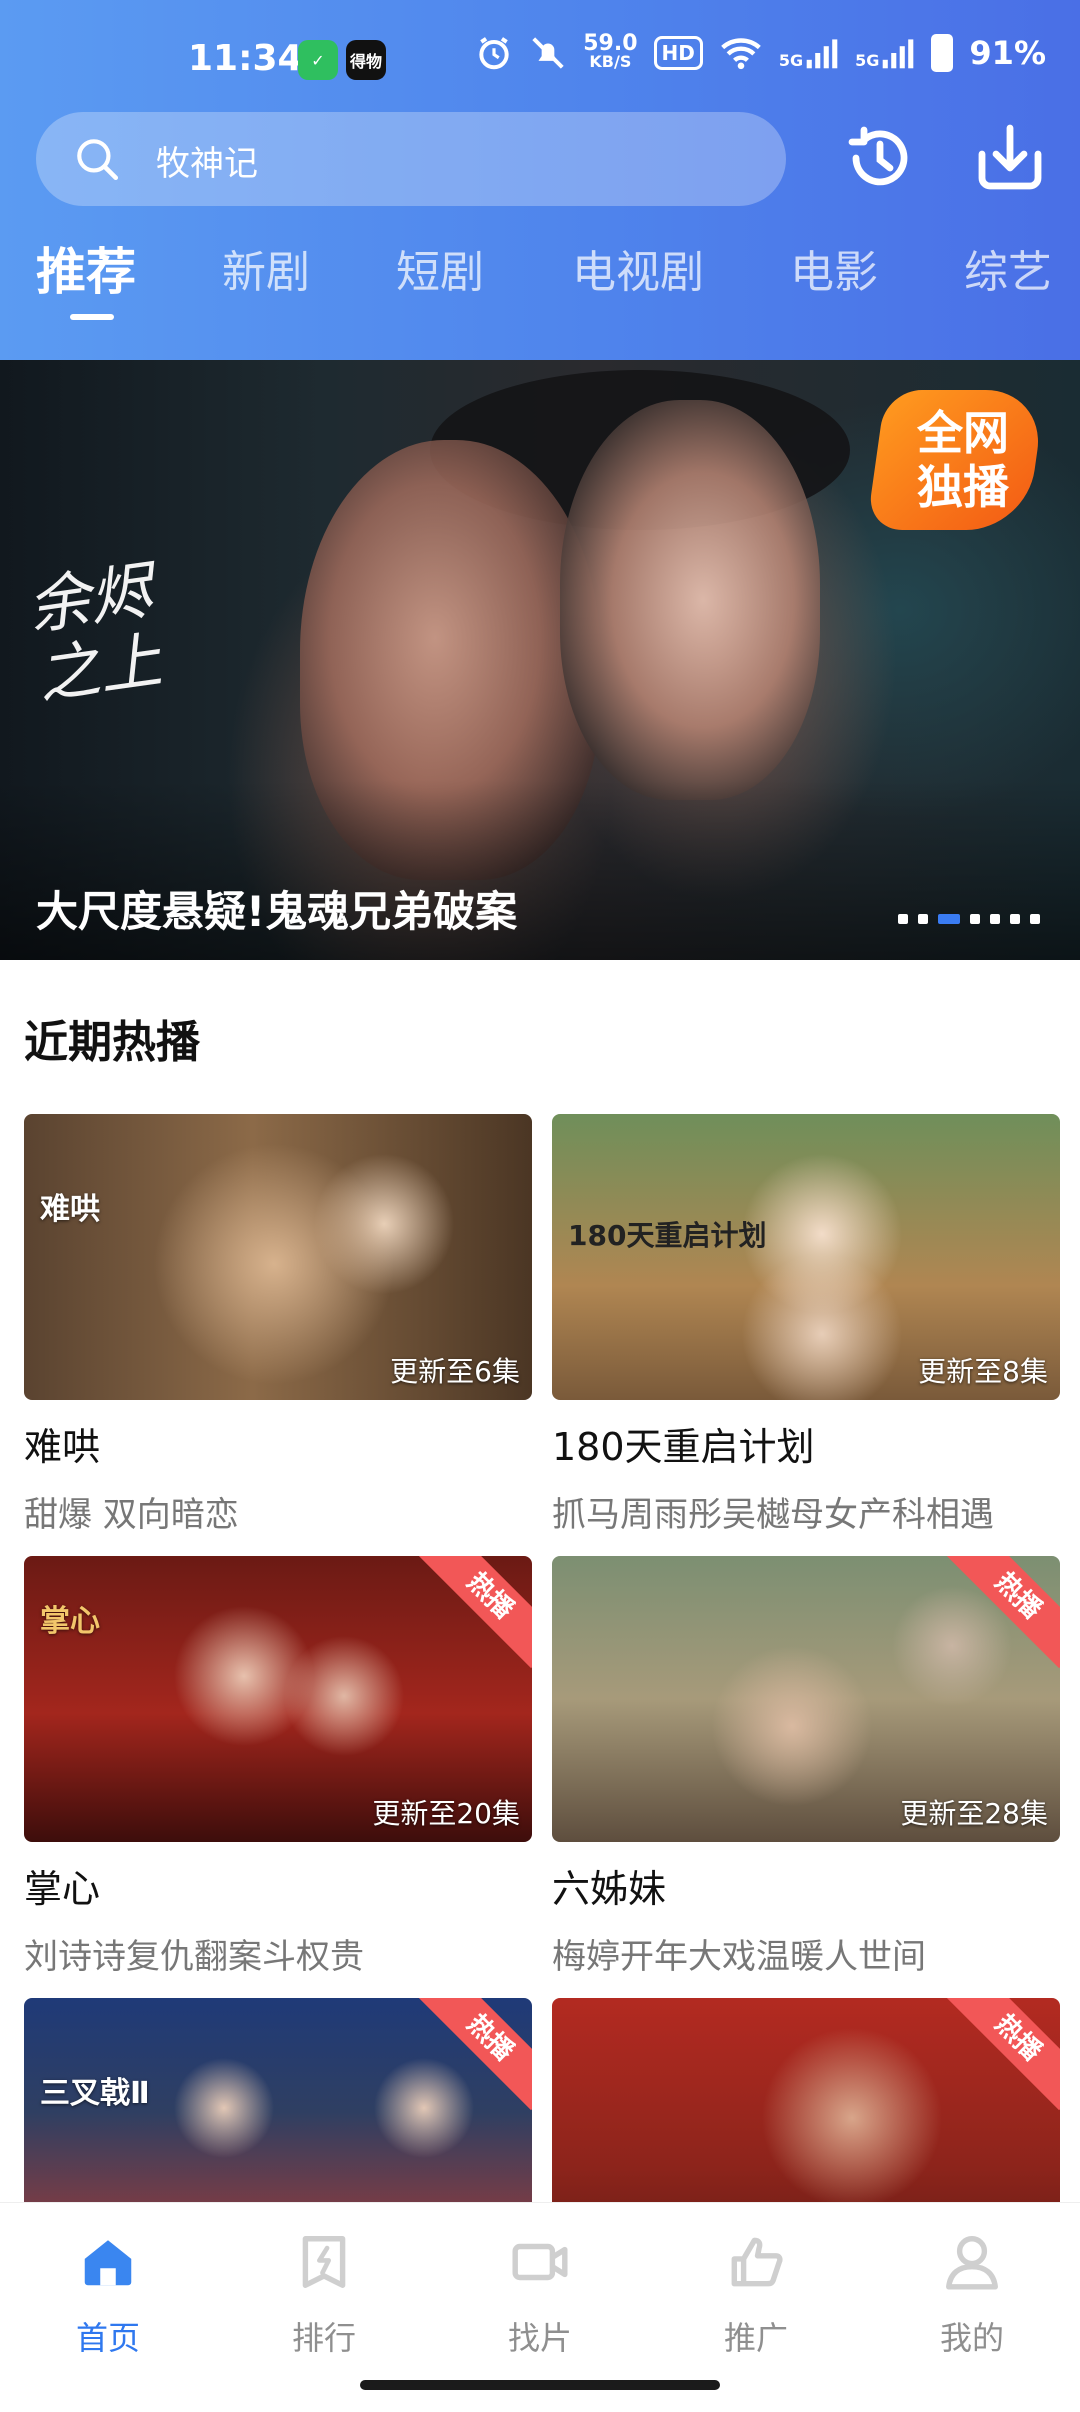 This screenshot has width=1080, height=2412. Describe the element at coordinates (972, 2263) in the screenshot. I see `user-icon` at that location.